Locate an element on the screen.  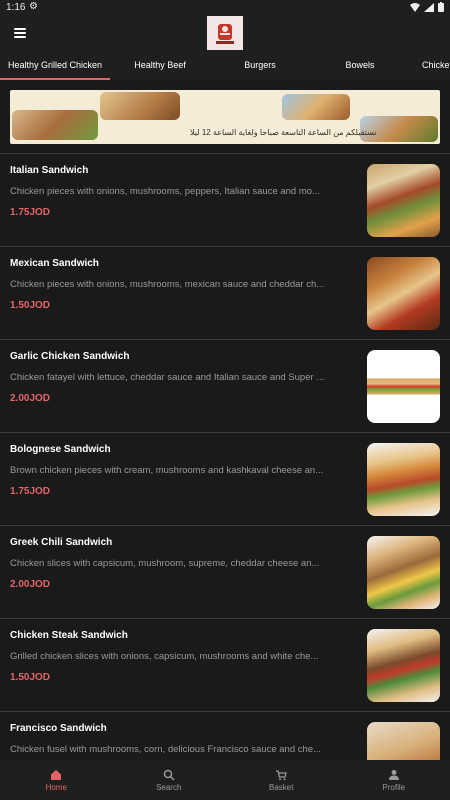
nav-home: Home is located at coordinates (56, 780).